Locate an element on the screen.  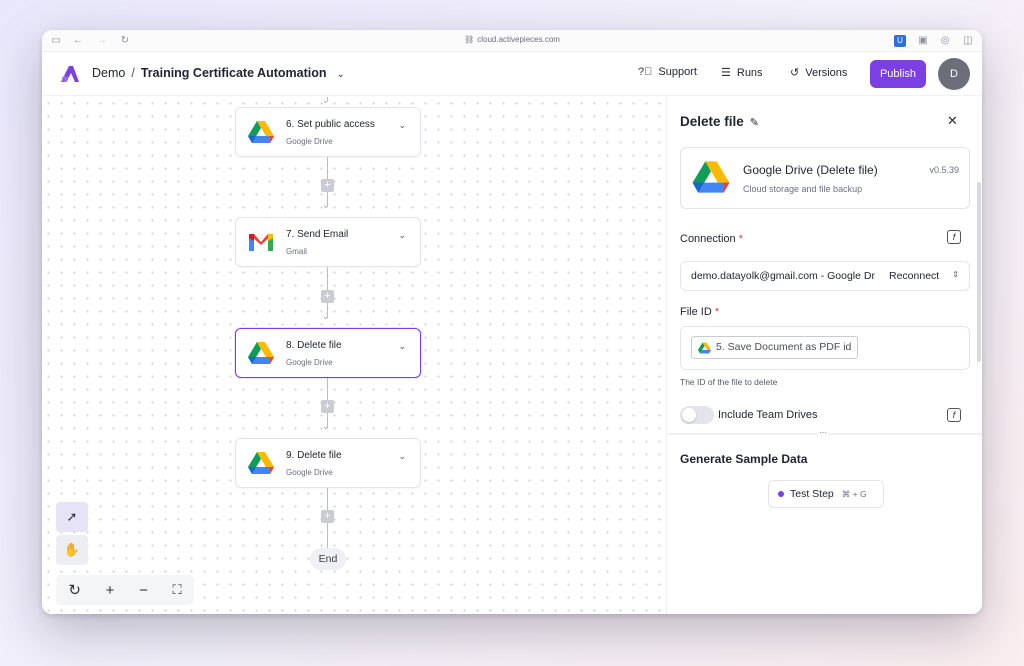
browser-toolbar: ▭ ← → ↻ ⛓ cloud.activepieces.com U ▣ ◎ ◫ is located at coordinates (512, 41).